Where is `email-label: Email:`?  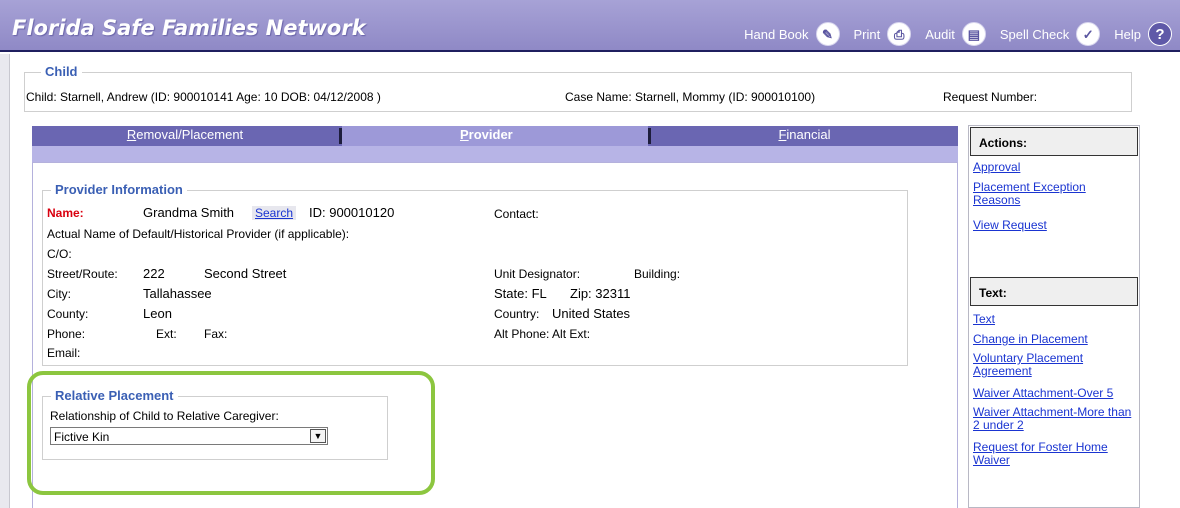 email-label: Email: is located at coordinates (64, 353).